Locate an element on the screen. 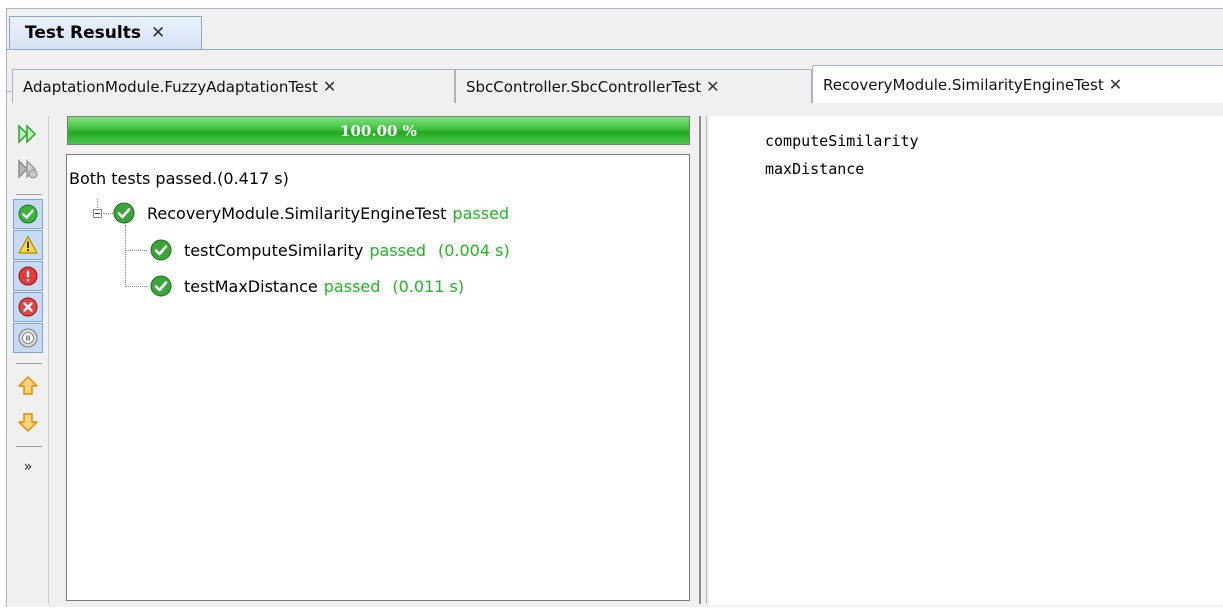  next-down-arrow-icon is located at coordinates (28, 422).